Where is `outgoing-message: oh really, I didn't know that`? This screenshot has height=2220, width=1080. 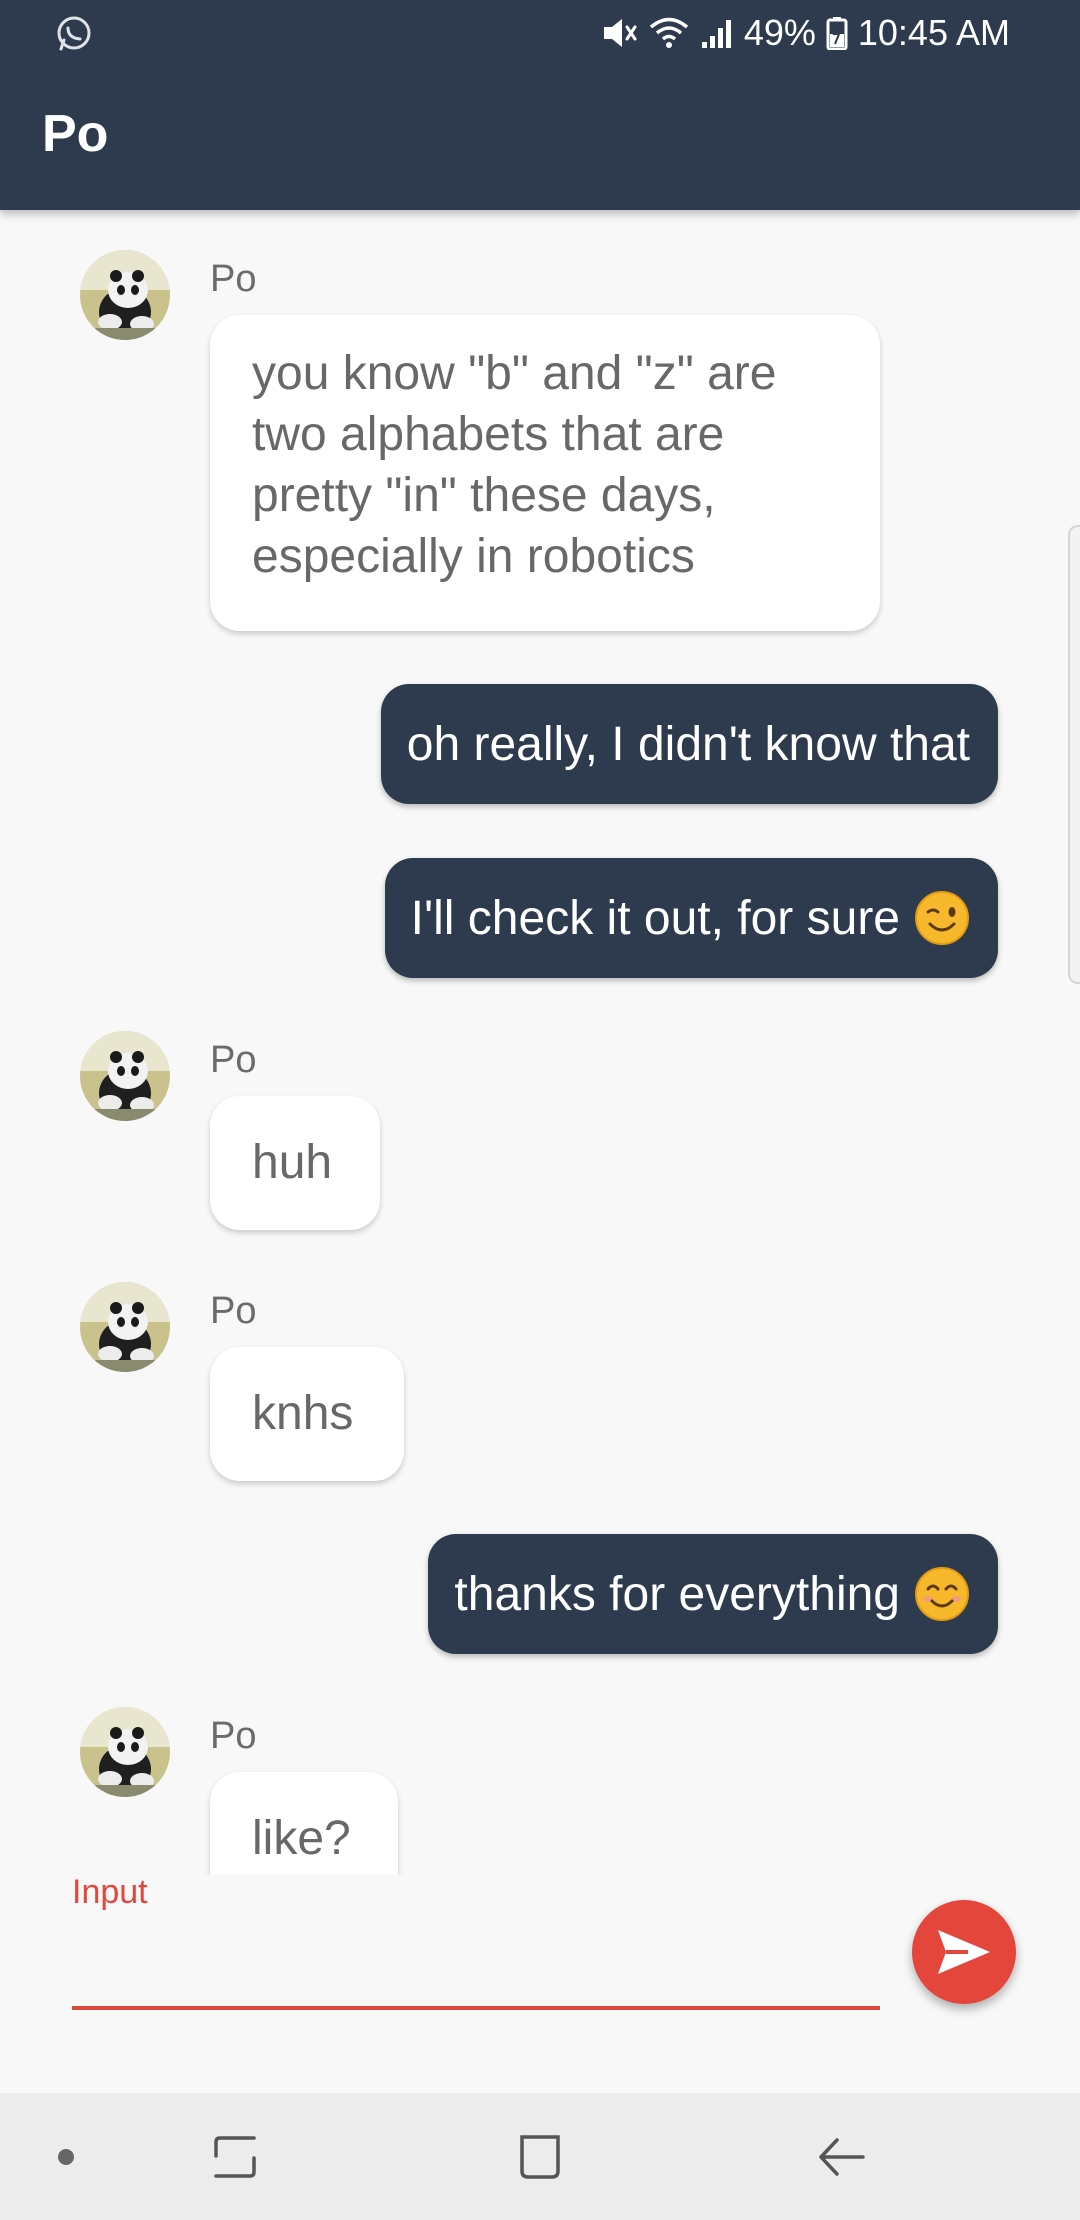
outgoing-message: oh really, I didn't know that is located at coordinates (689, 744).